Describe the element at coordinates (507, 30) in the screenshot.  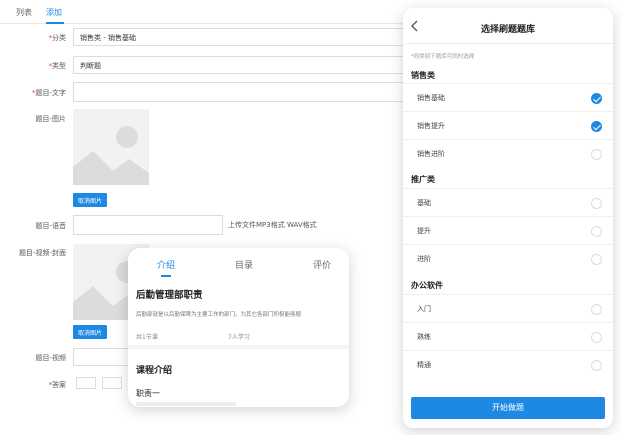
I see `selector-title: 选择刷题题库` at that location.